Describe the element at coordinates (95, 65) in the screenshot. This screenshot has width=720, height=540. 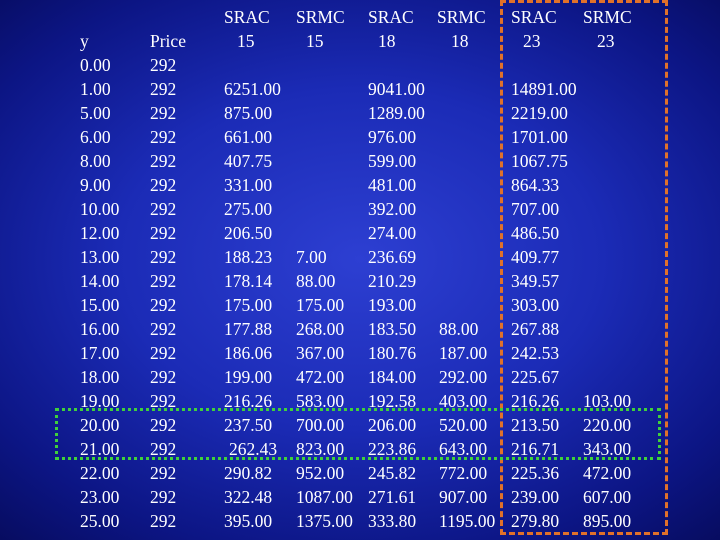
I see `cell-y: 0.00` at that location.